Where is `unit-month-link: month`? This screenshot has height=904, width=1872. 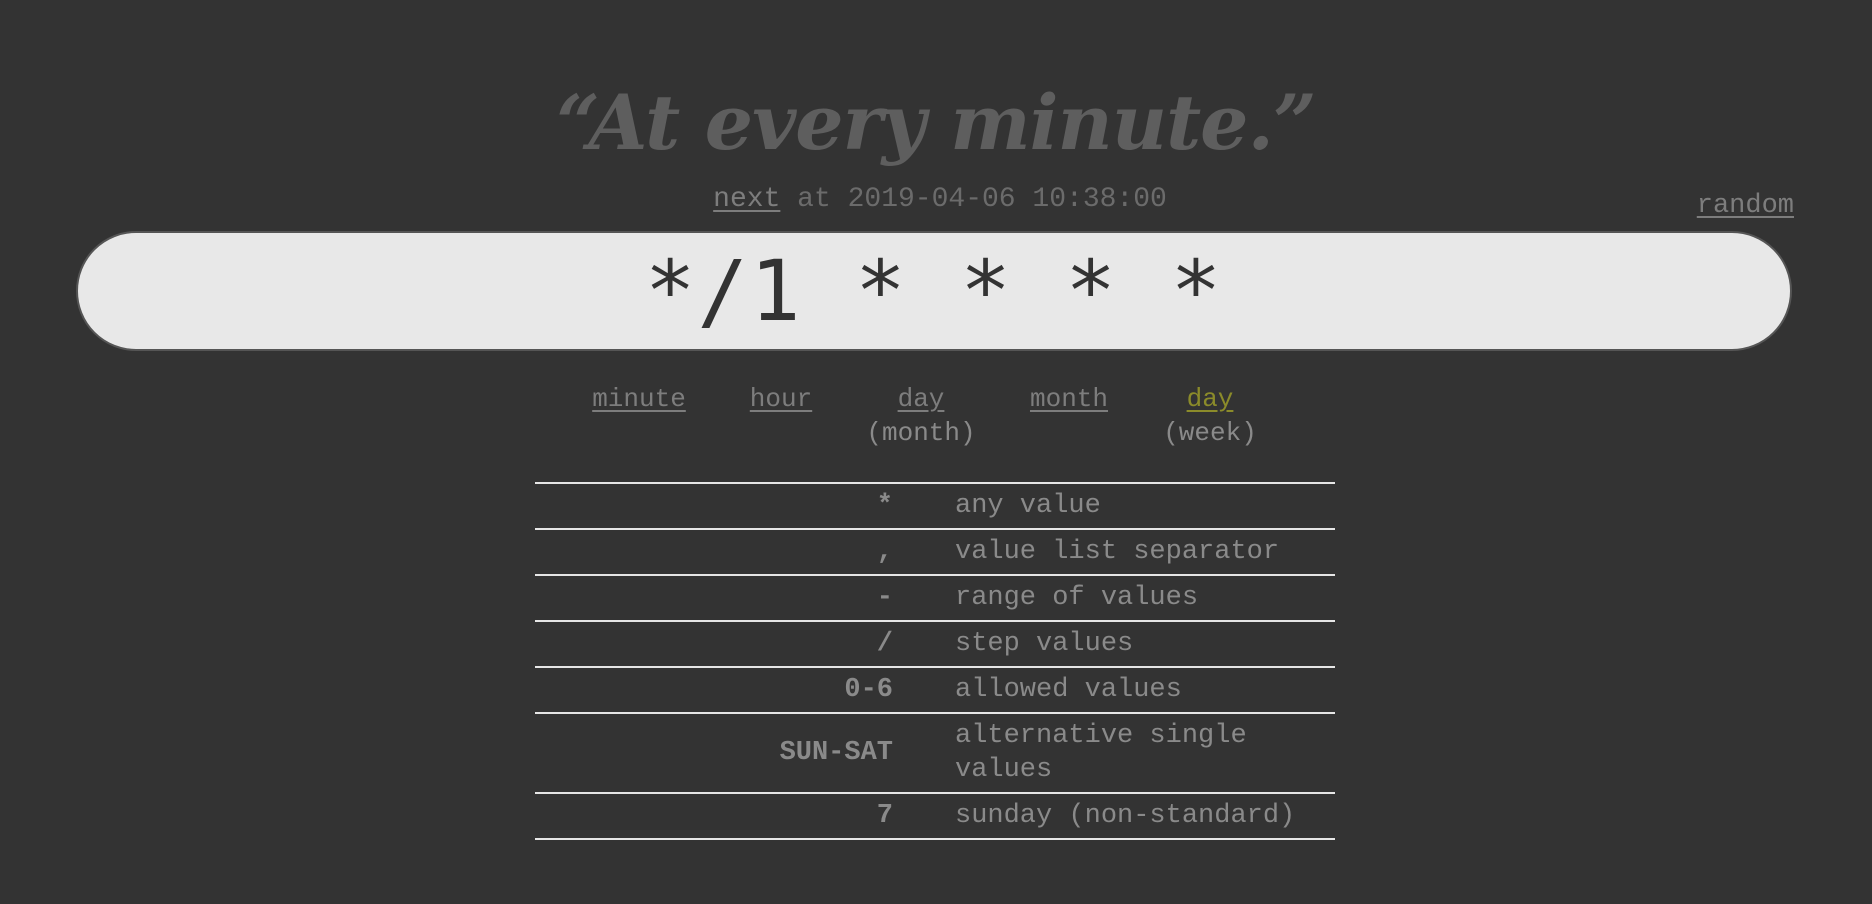 unit-month-link: month is located at coordinates (1069, 399).